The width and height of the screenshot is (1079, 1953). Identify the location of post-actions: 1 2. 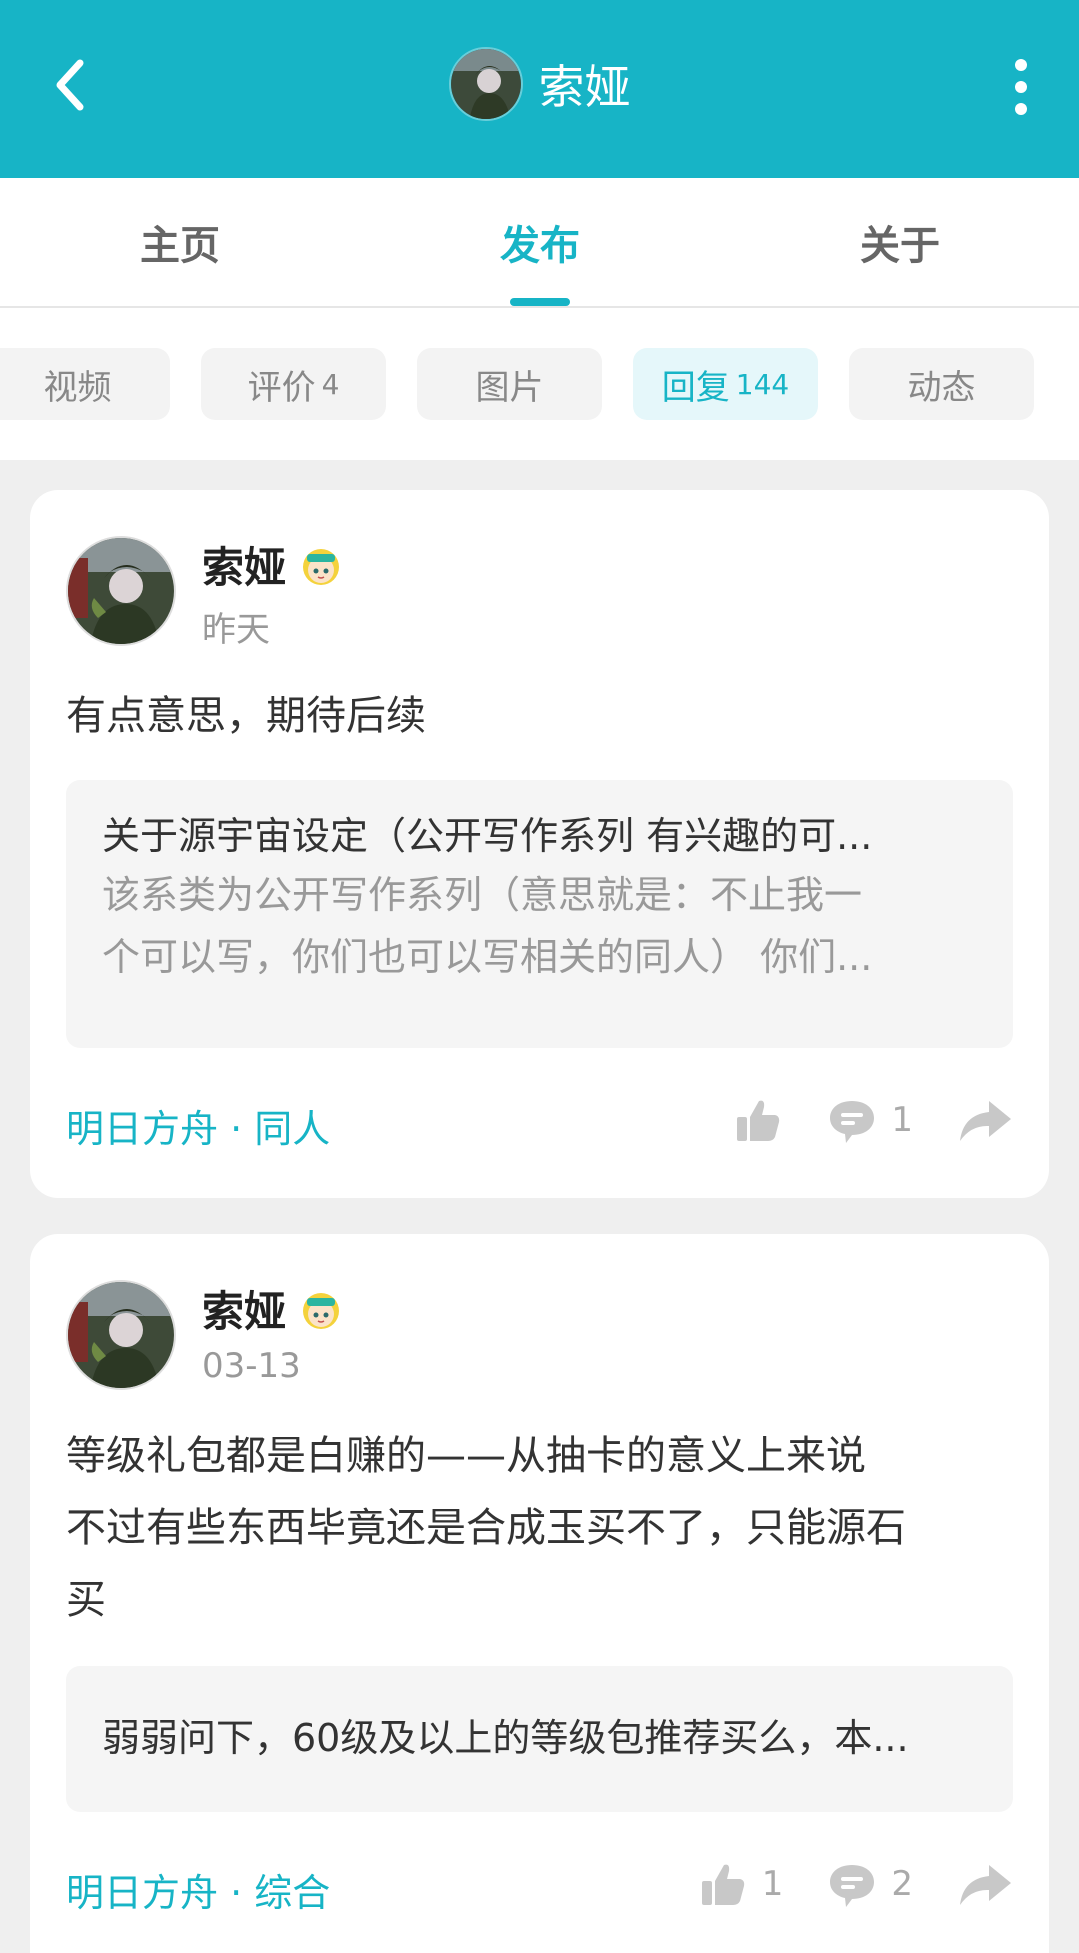
(833, 1884).